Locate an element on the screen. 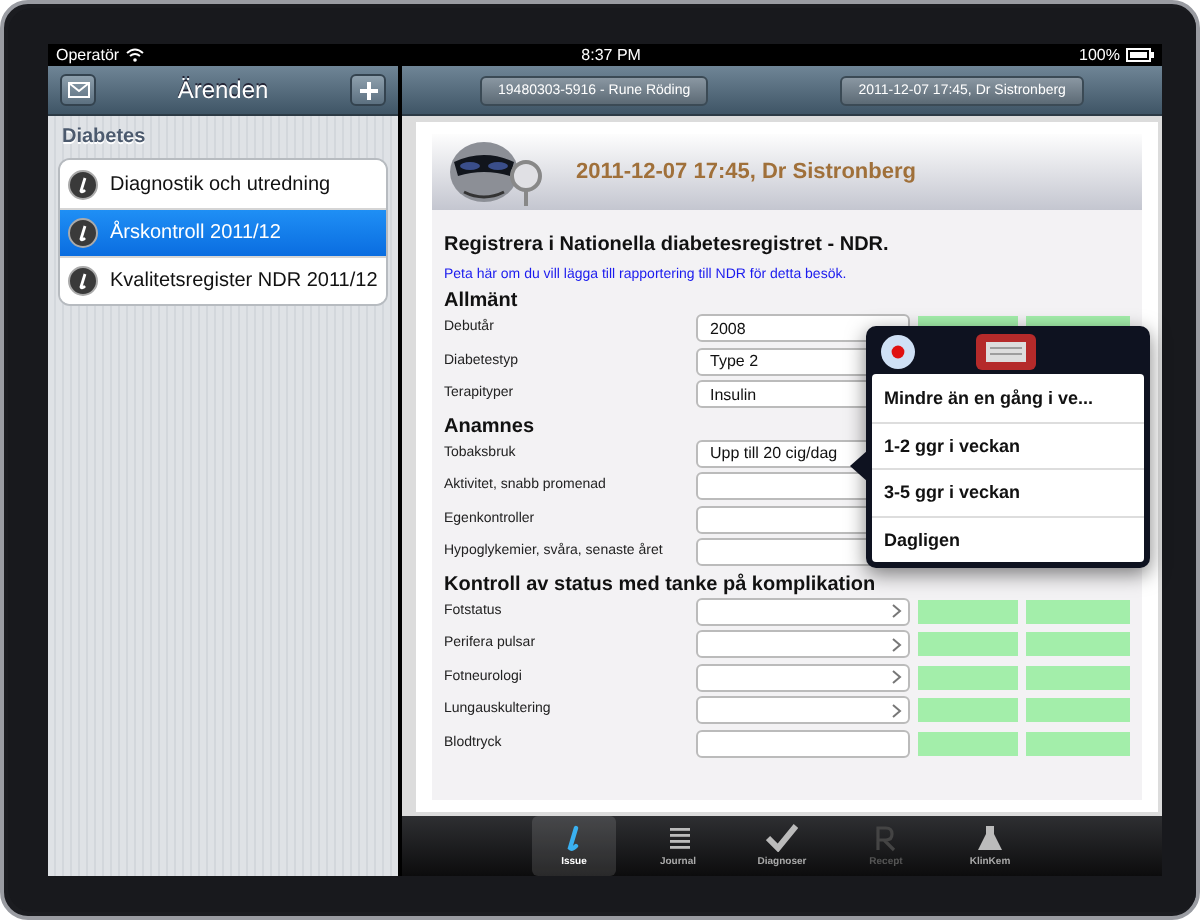  section-title: Kontroll av status med tanke på komplikation is located at coordinates (661, 584).